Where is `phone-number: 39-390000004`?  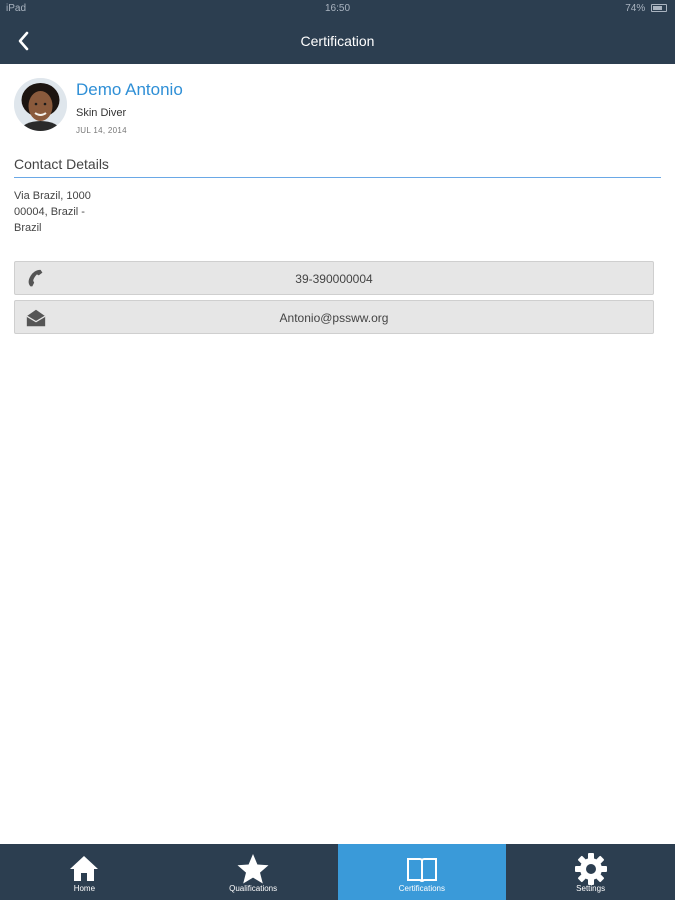 phone-number: 39-390000004 is located at coordinates (334, 279).